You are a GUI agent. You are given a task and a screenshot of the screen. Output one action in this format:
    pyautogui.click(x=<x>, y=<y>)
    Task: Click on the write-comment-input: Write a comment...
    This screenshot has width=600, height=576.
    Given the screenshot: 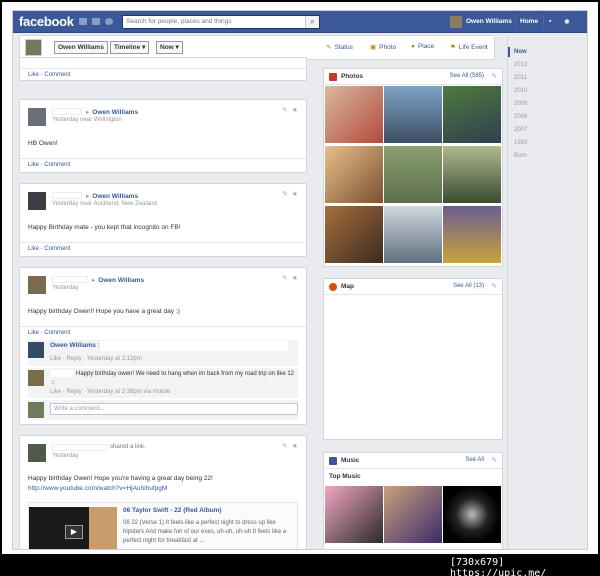 What is the action you would take?
    pyautogui.click(x=174, y=409)
    